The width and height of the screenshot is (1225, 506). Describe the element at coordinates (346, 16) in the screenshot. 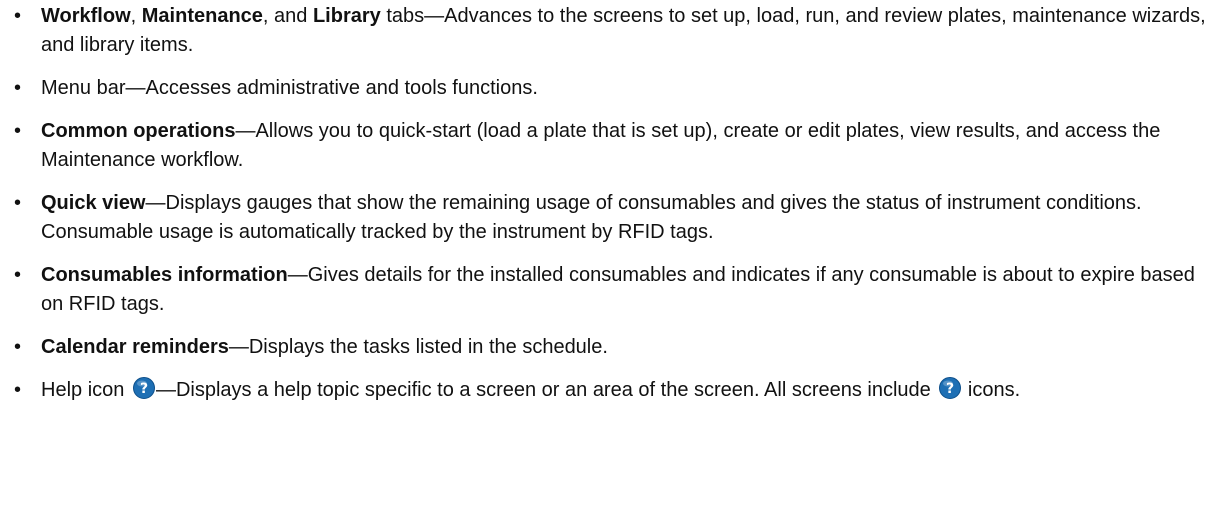

I see `term-library: Library` at that location.